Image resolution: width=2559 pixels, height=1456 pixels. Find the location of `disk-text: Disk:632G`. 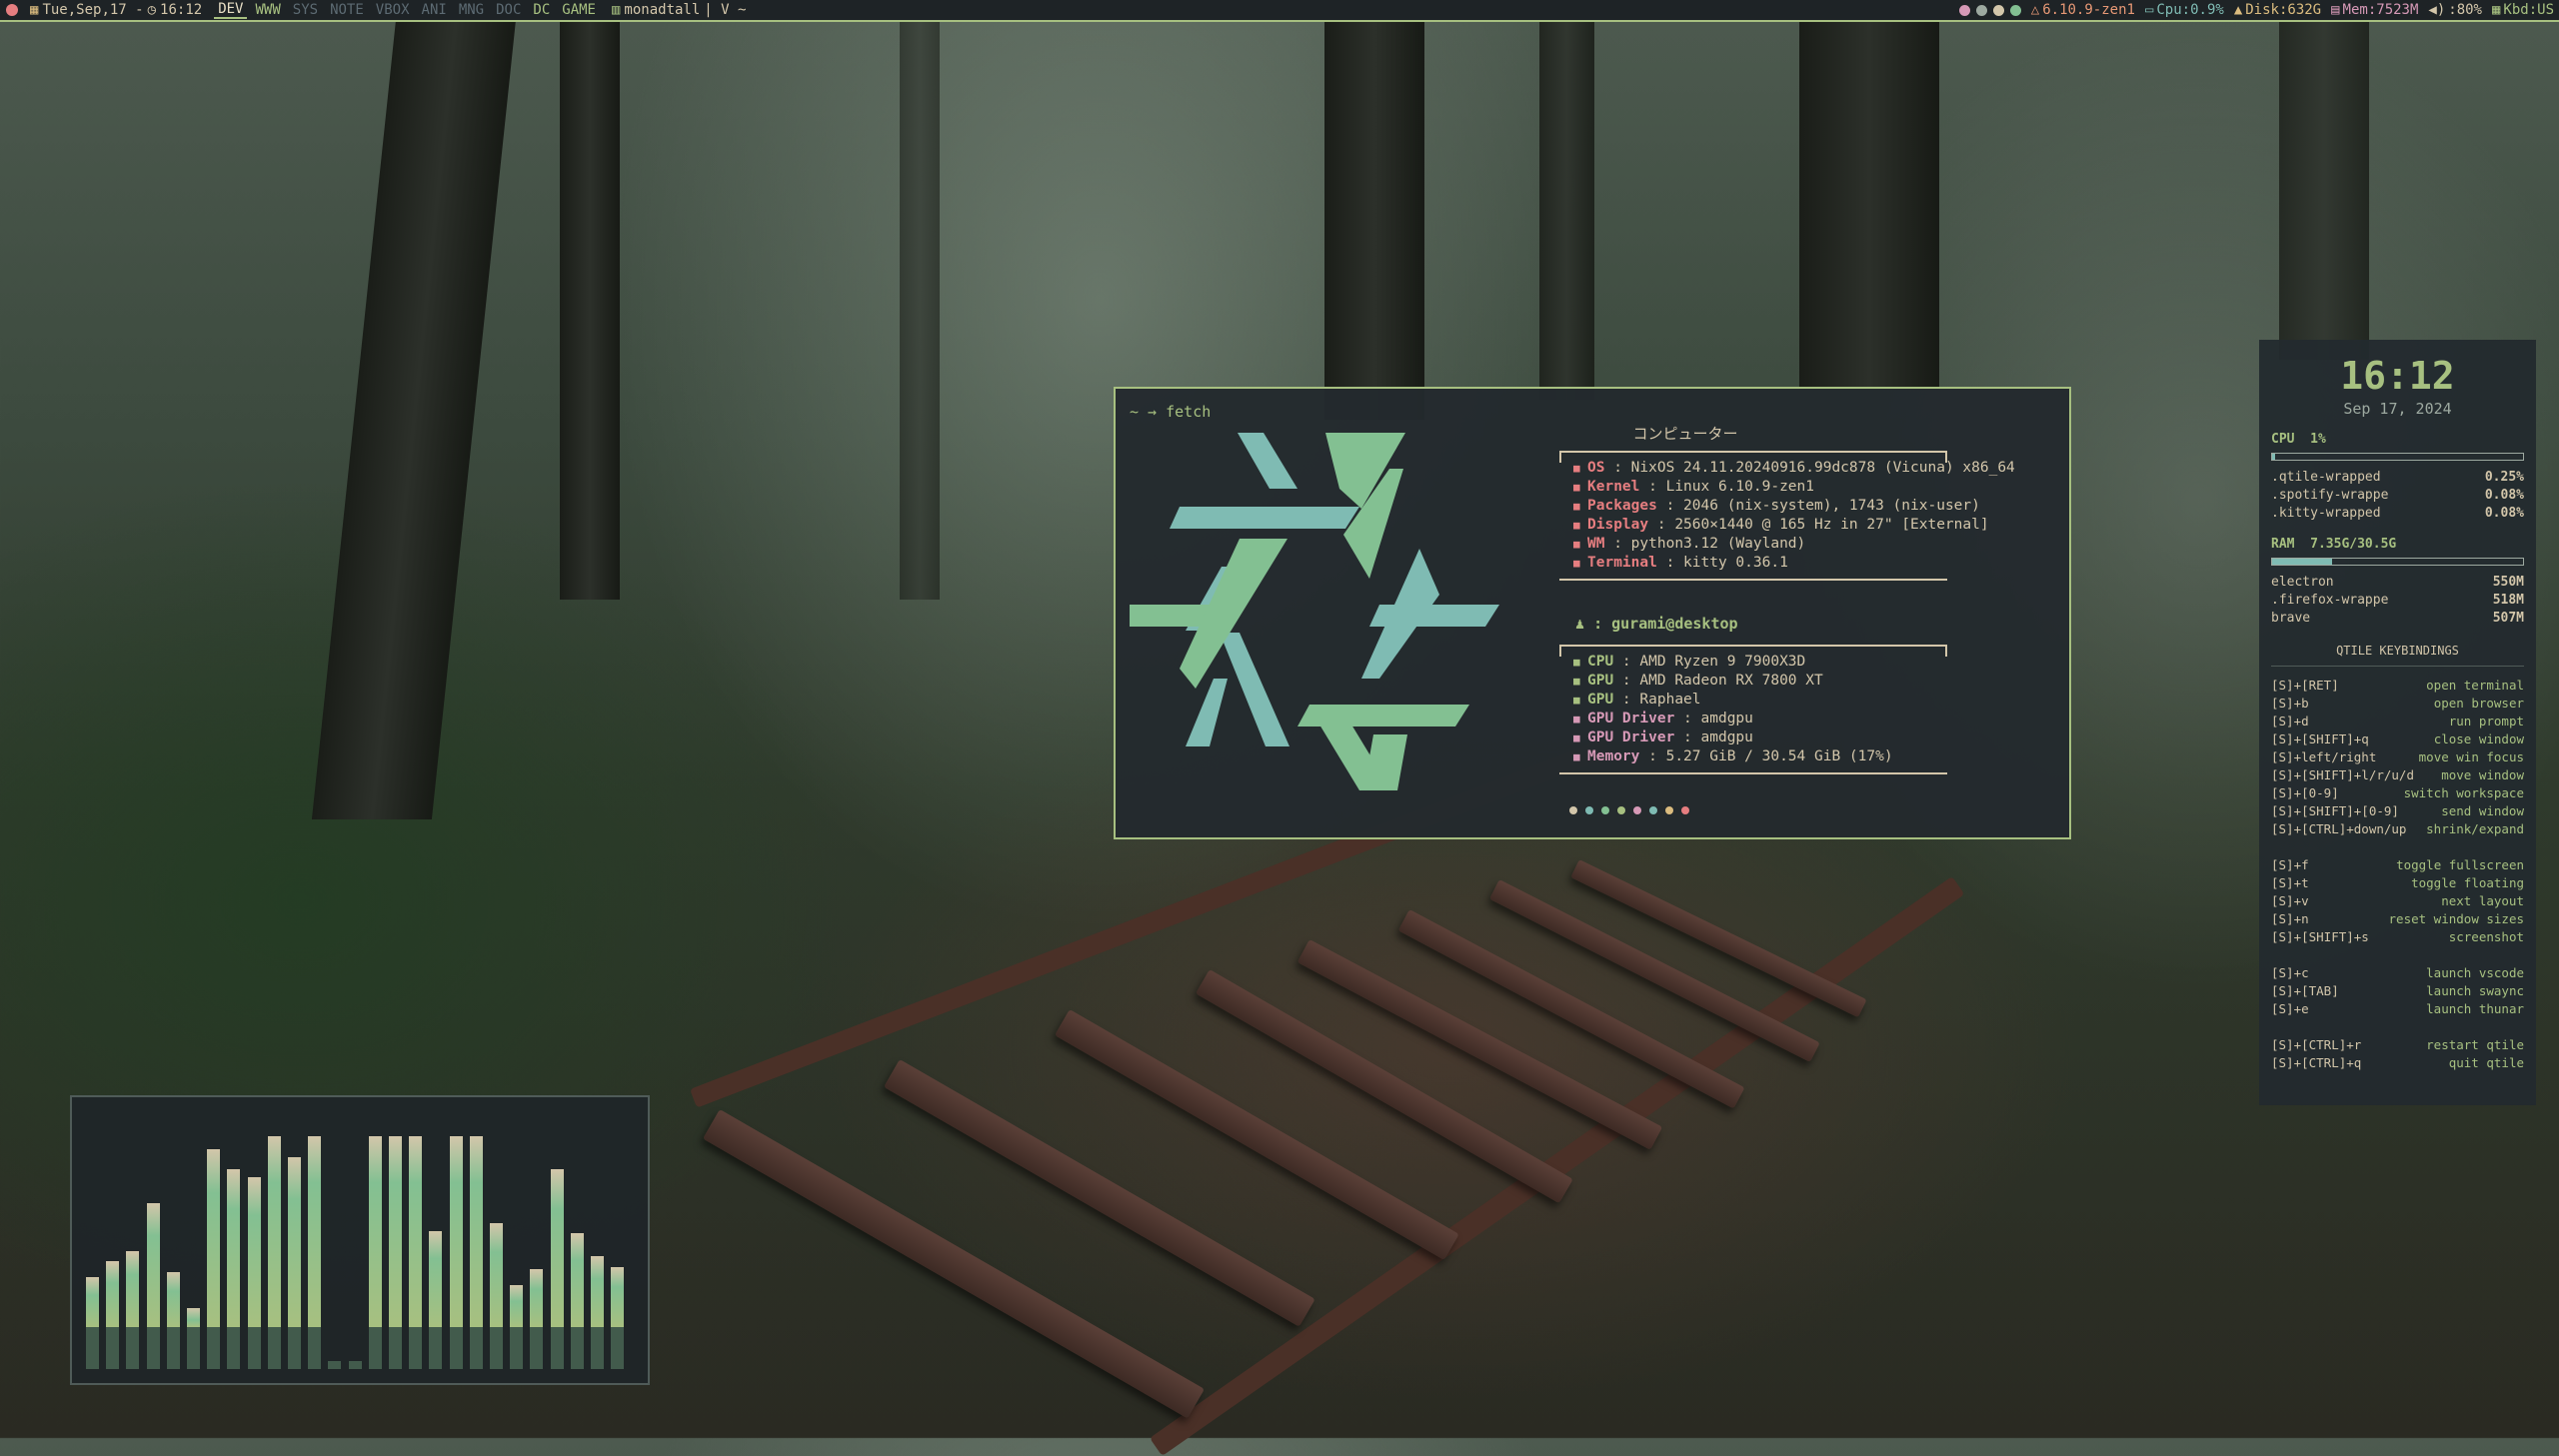

disk-text: Disk:632G is located at coordinates (2283, 10).